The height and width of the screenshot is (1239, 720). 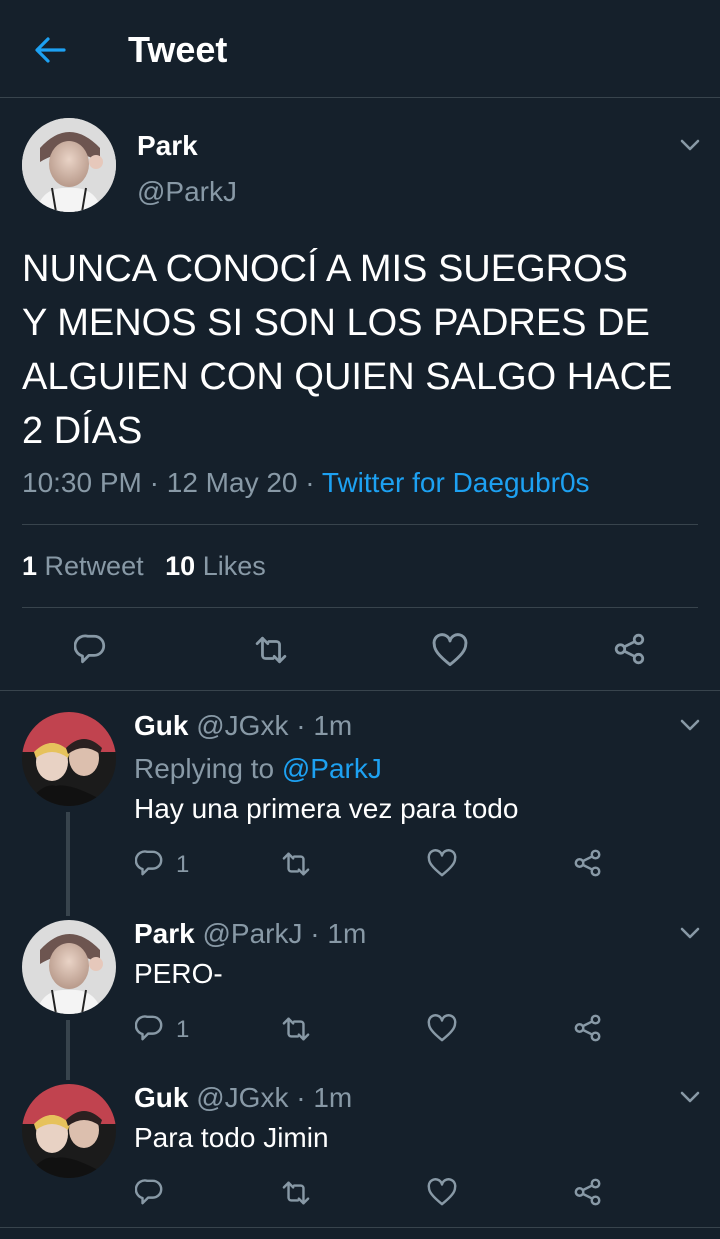 What do you see at coordinates (231, 1137) in the screenshot?
I see `reply-text: Para todo Jimin` at bounding box center [231, 1137].